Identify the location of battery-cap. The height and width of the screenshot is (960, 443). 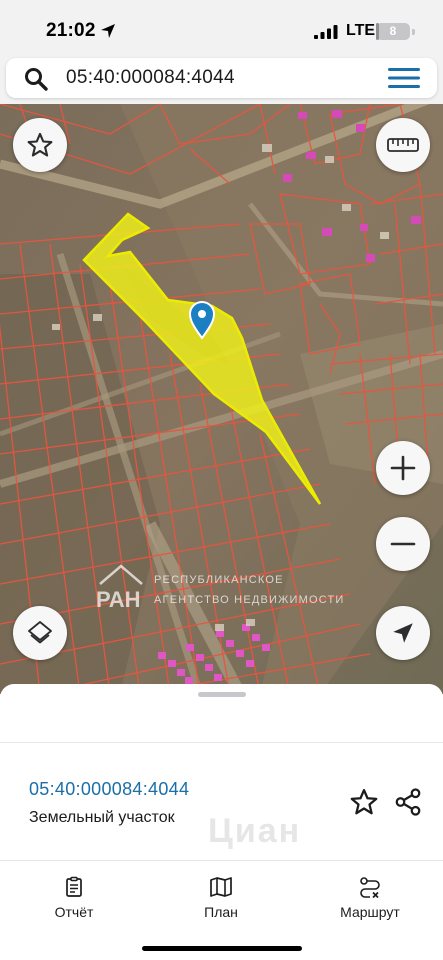
(413, 32).